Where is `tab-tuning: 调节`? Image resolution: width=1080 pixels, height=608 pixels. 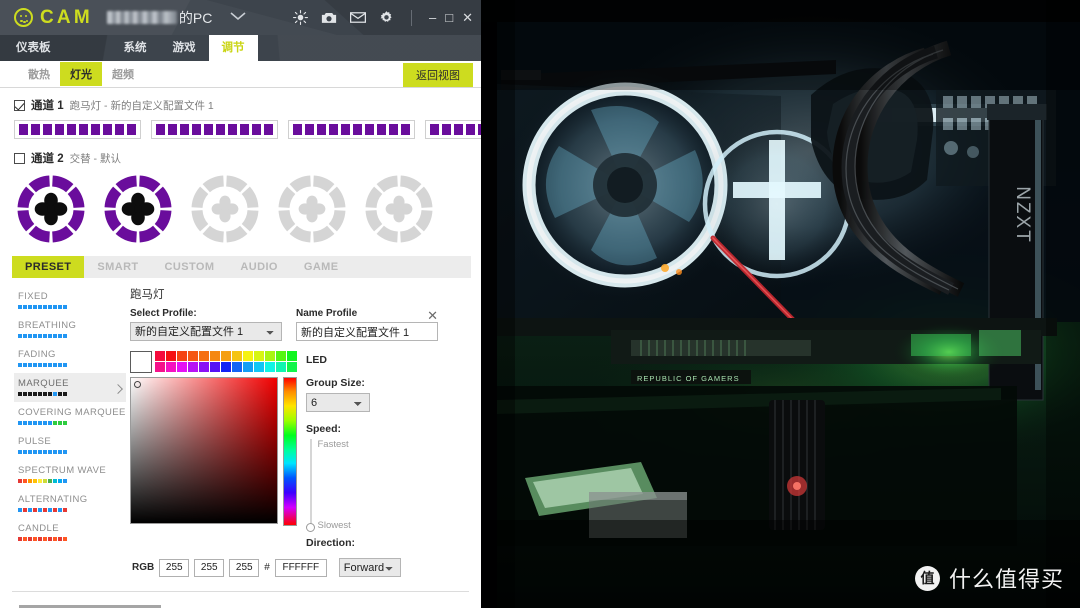
tab-tuning: 调节 is located at coordinates (233, 48).